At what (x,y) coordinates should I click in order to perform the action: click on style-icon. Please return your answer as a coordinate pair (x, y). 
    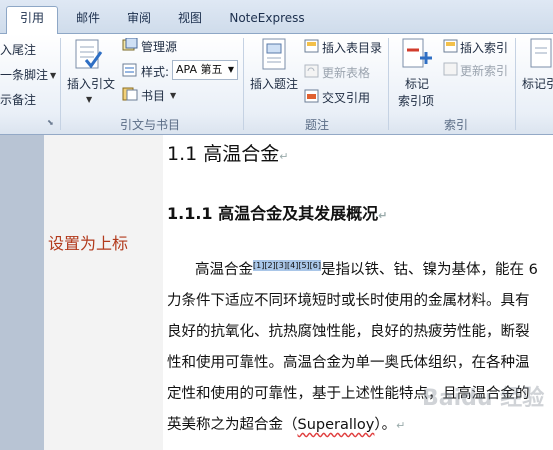
    Looking at the image, I should click on (129, 70).